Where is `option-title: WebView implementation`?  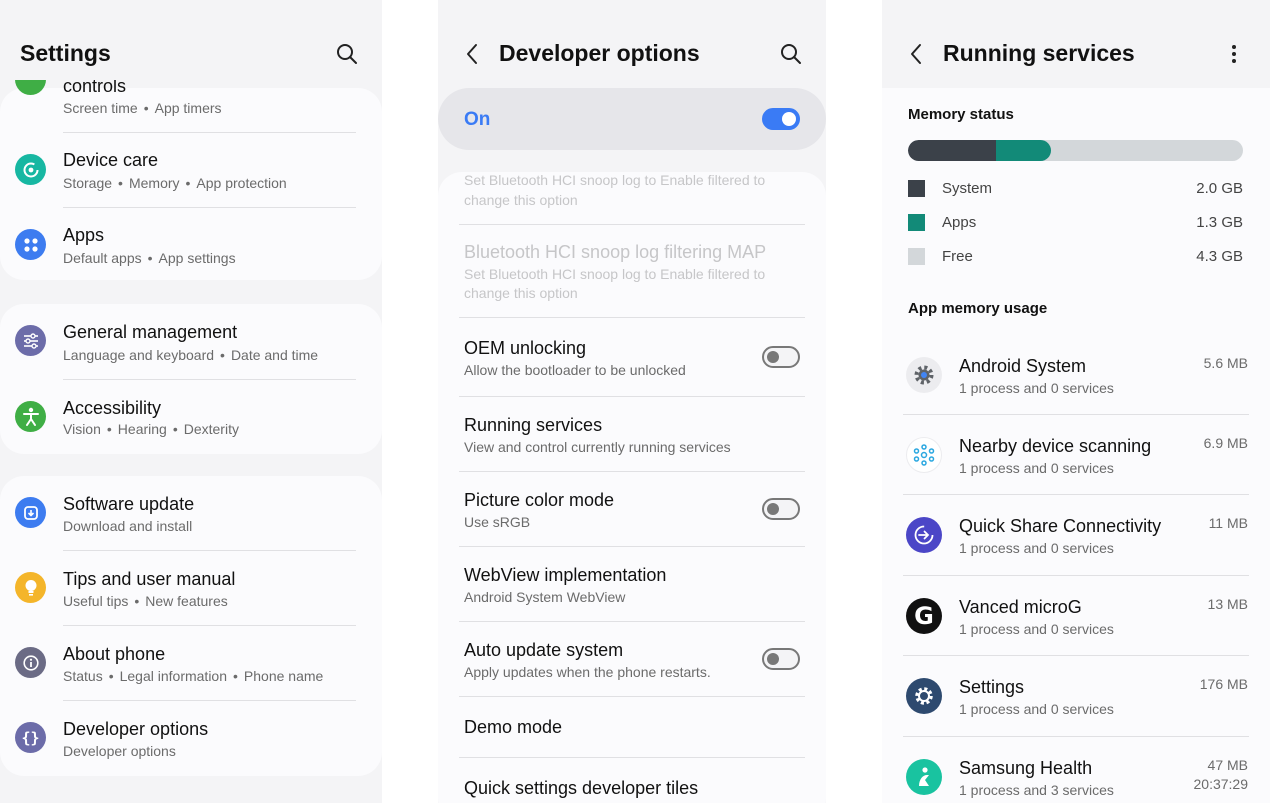
option-title: WebView implementation is located at coordinates (565, 575).